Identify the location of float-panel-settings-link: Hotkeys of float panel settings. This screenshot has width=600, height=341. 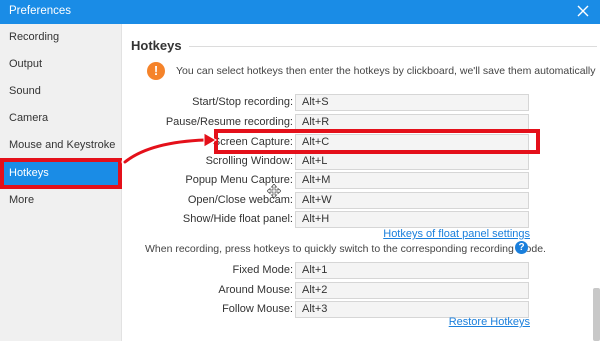
(456, 234).